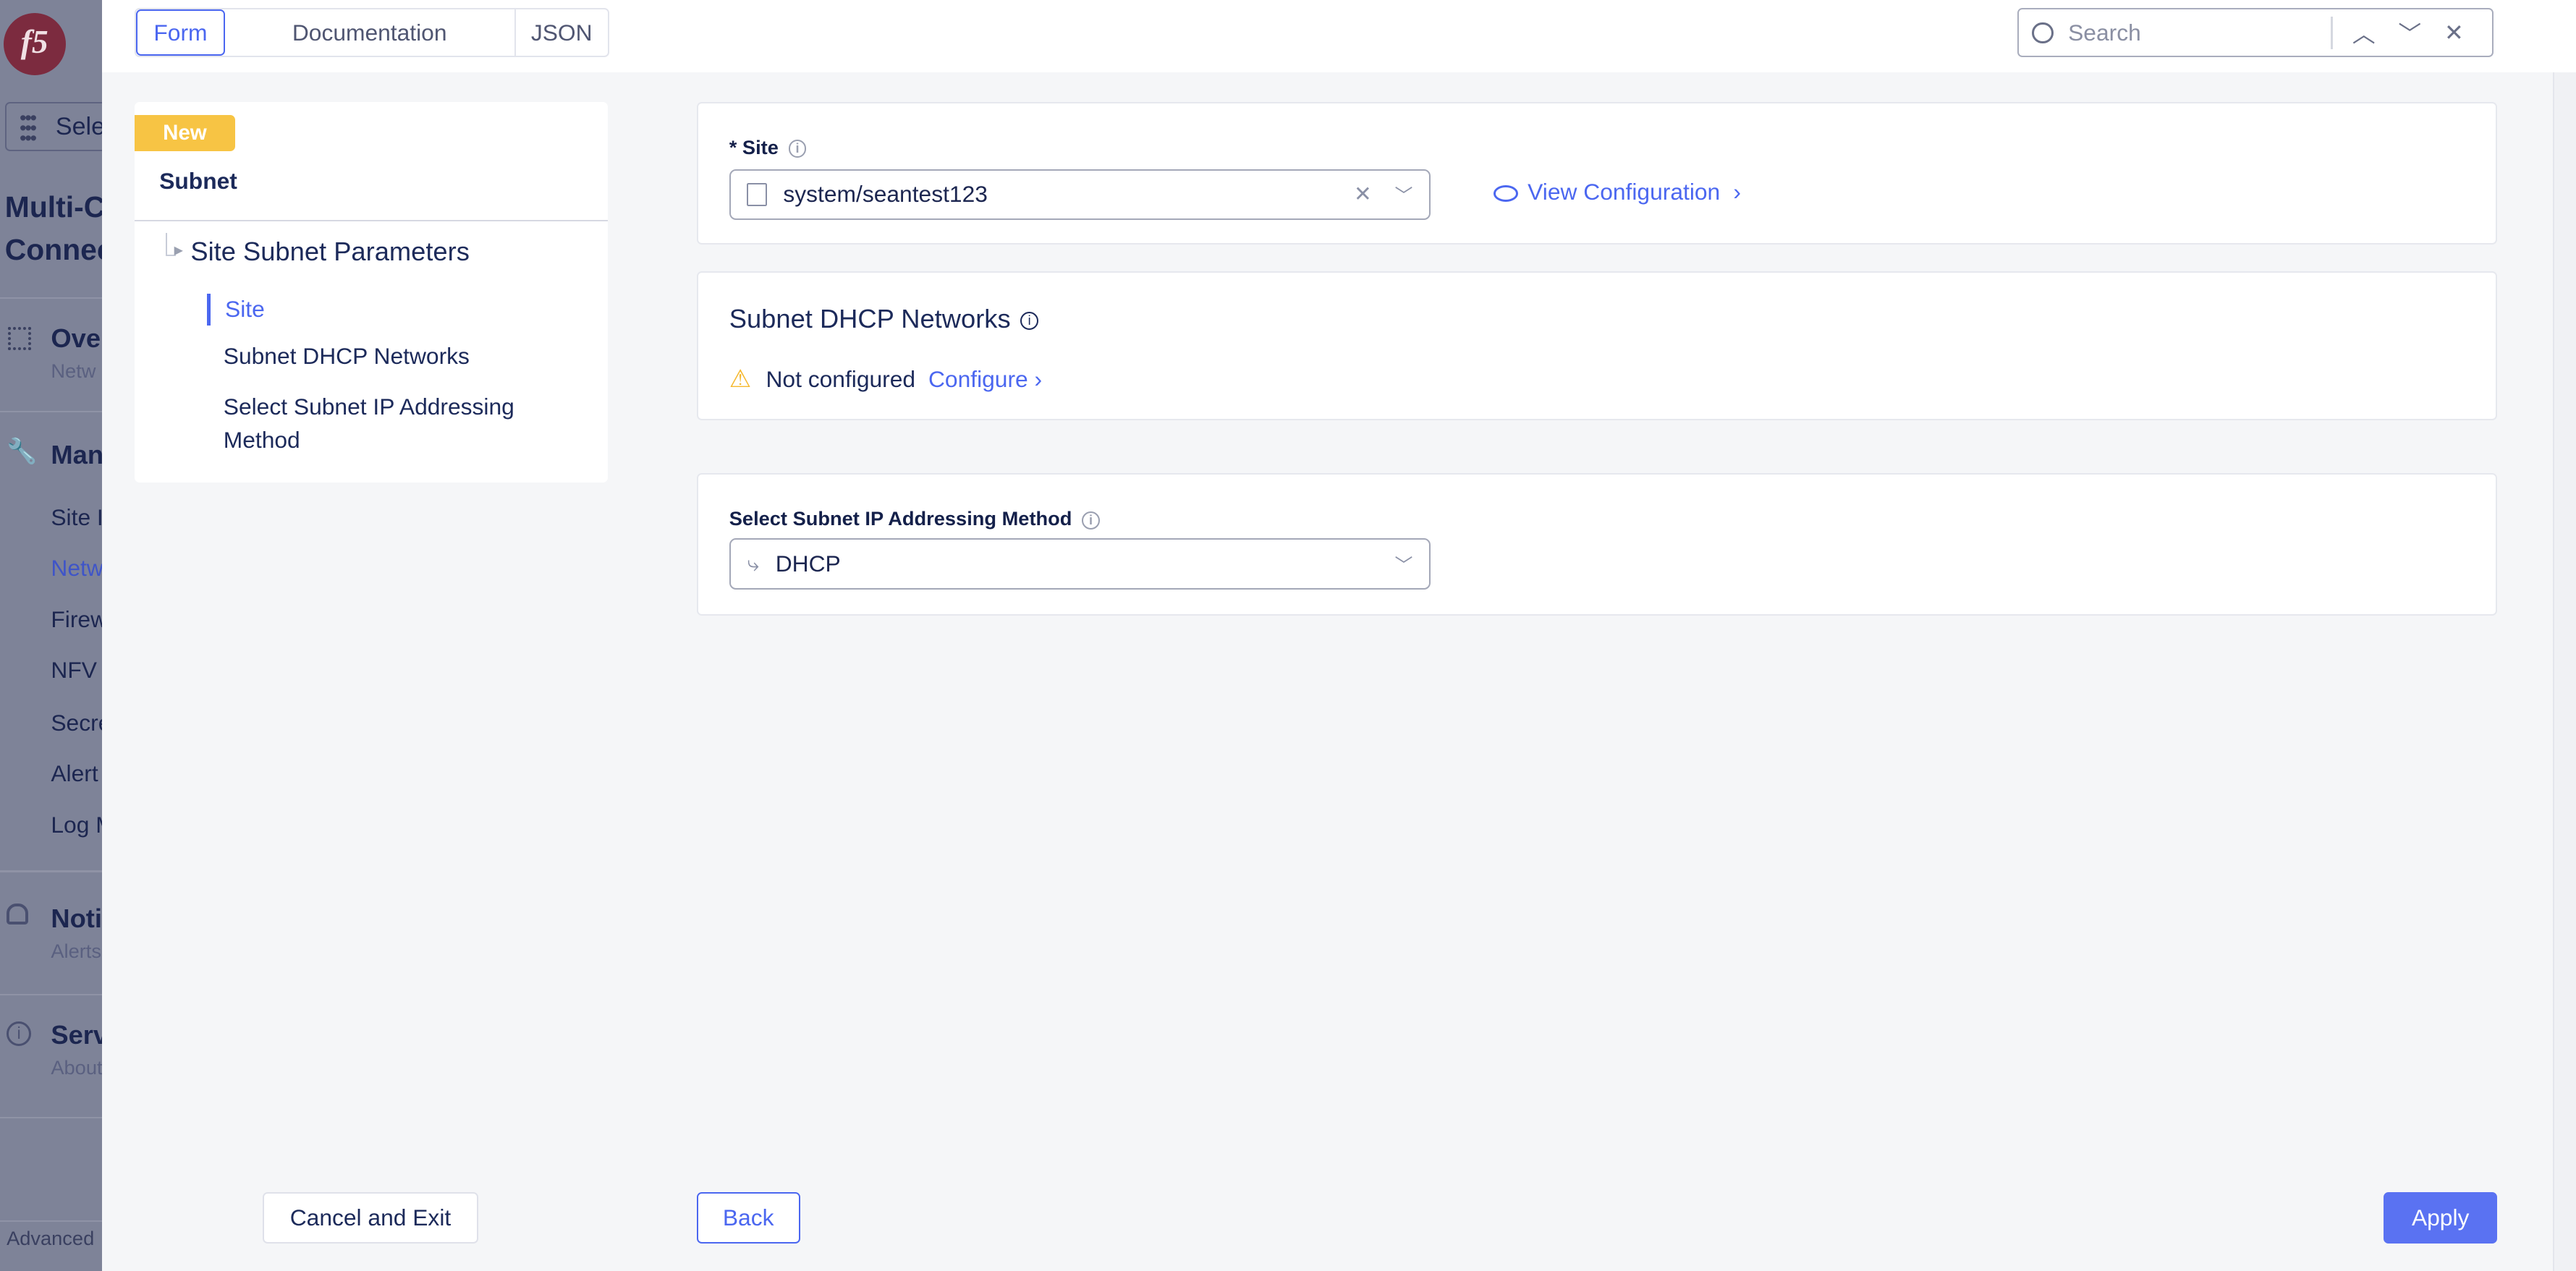  I want to click on cancel-and-exit-button: Cancel and Exit, so click(370, 1218).